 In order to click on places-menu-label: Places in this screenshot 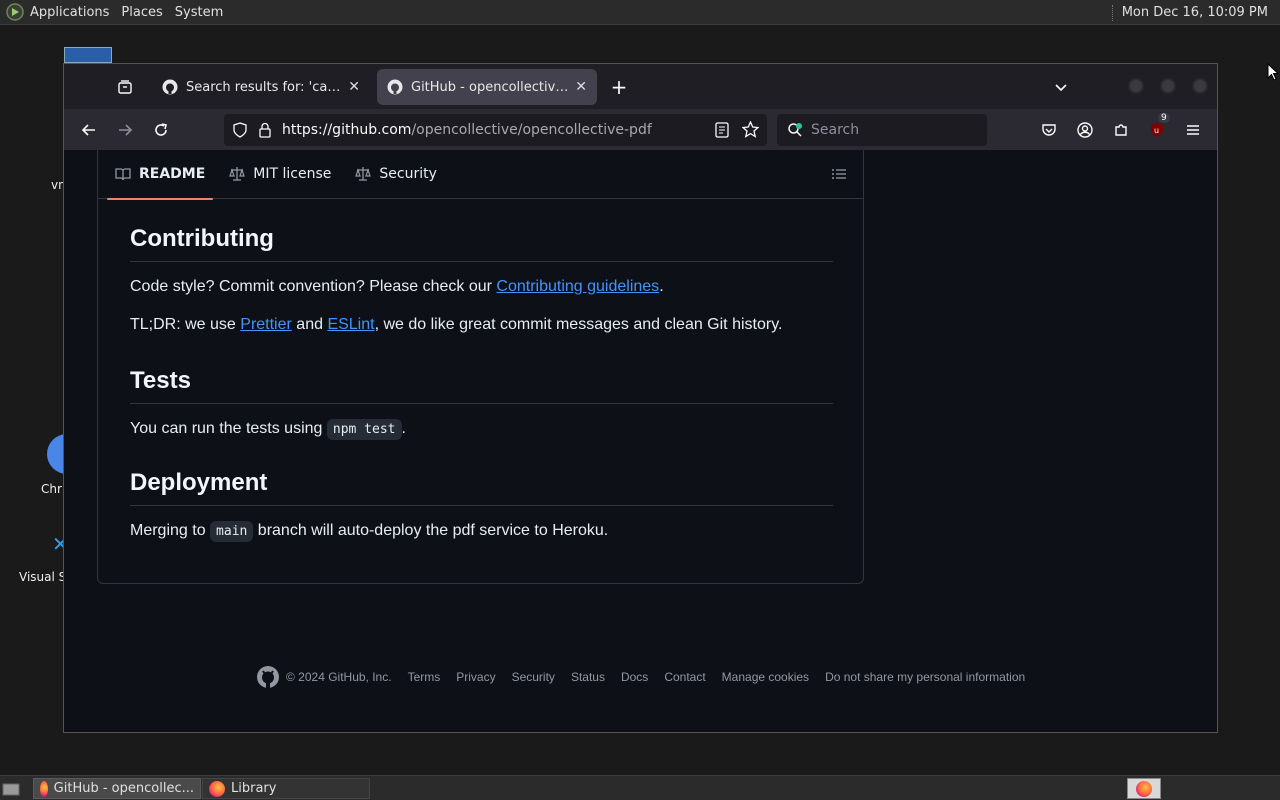, I will do `click(142, 12)`.